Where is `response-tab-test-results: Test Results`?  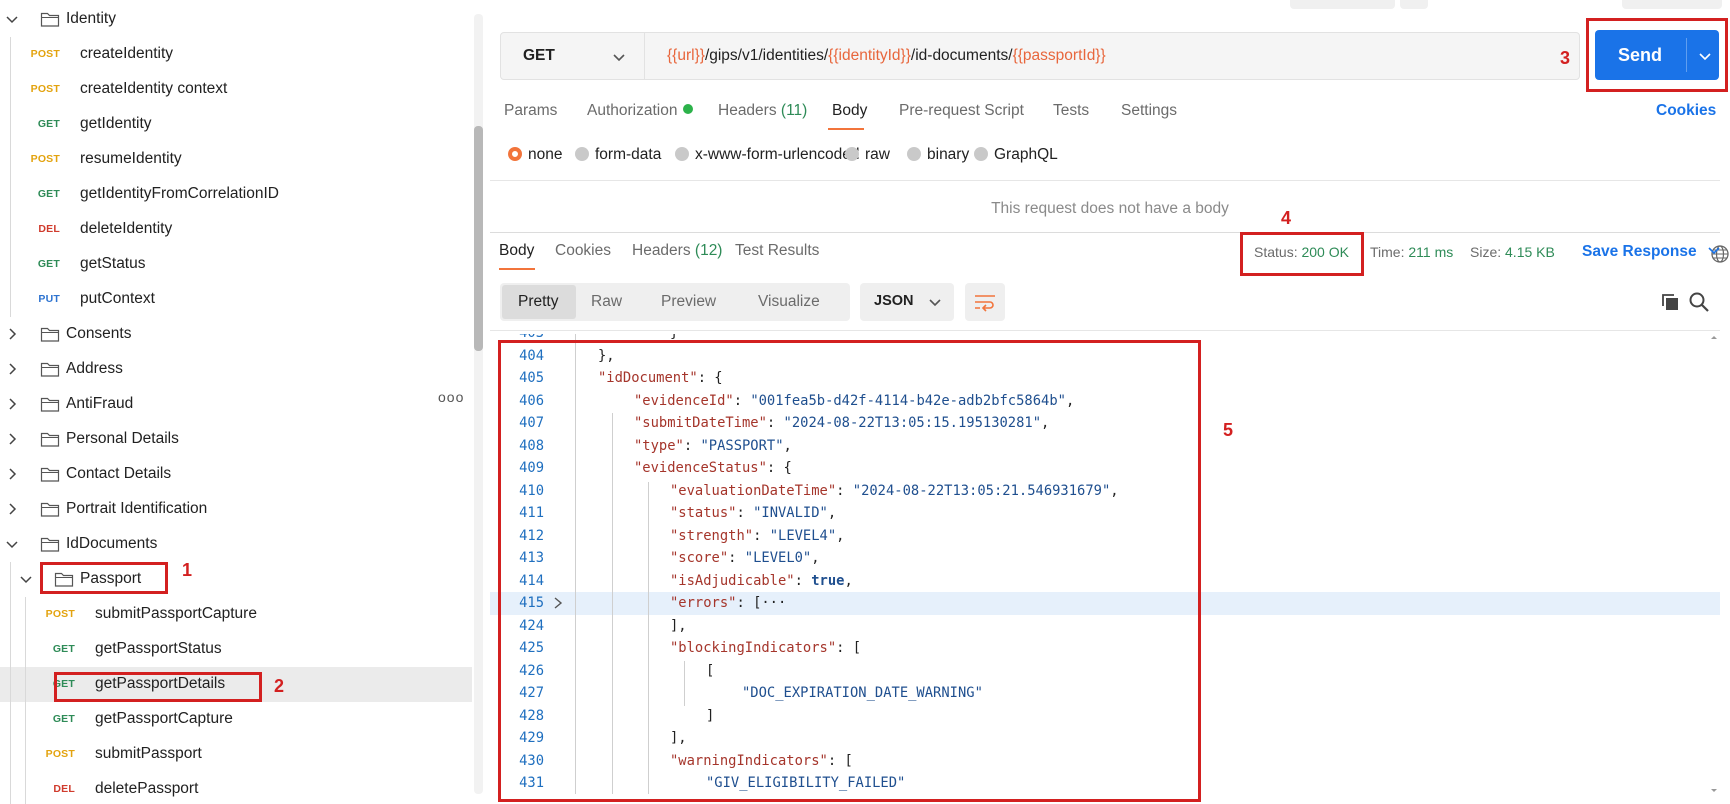 response-tab-test-results: Test Results is located at coordinates (777, 251).